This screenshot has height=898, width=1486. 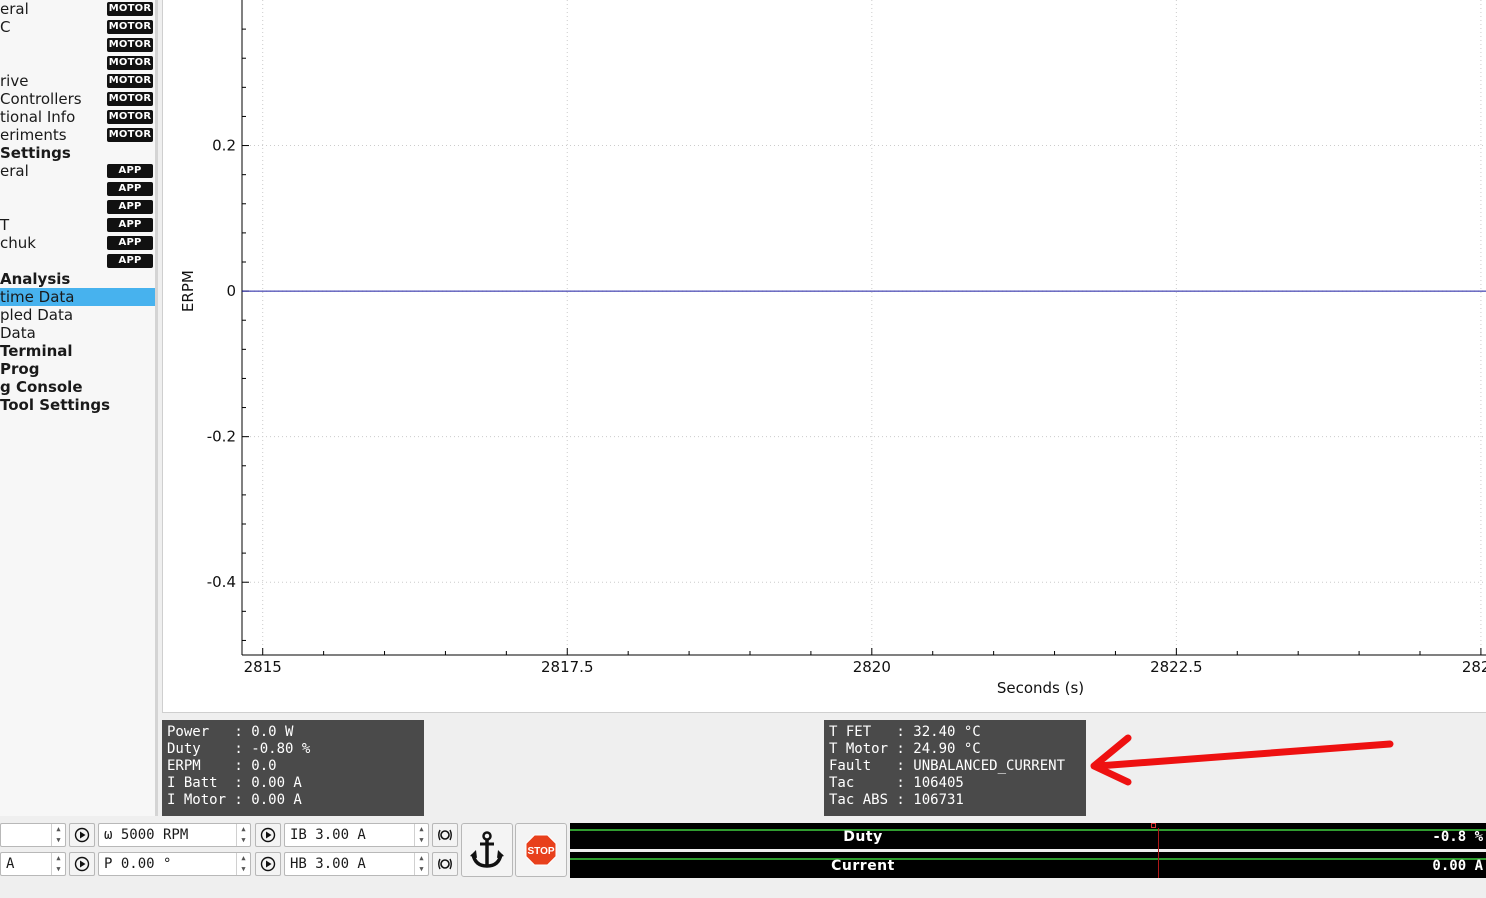 What do you see at coordinates (77, 117) in the screenshot?
I see `sidebar-item: tional Info MOTOR` at bounding box center [77, 117].